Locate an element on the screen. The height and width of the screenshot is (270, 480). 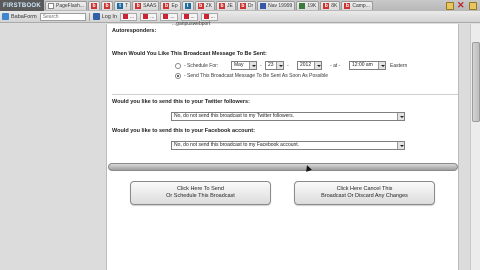
toolbar-bookmark: BabaForm is located at coordinates (19, 16).